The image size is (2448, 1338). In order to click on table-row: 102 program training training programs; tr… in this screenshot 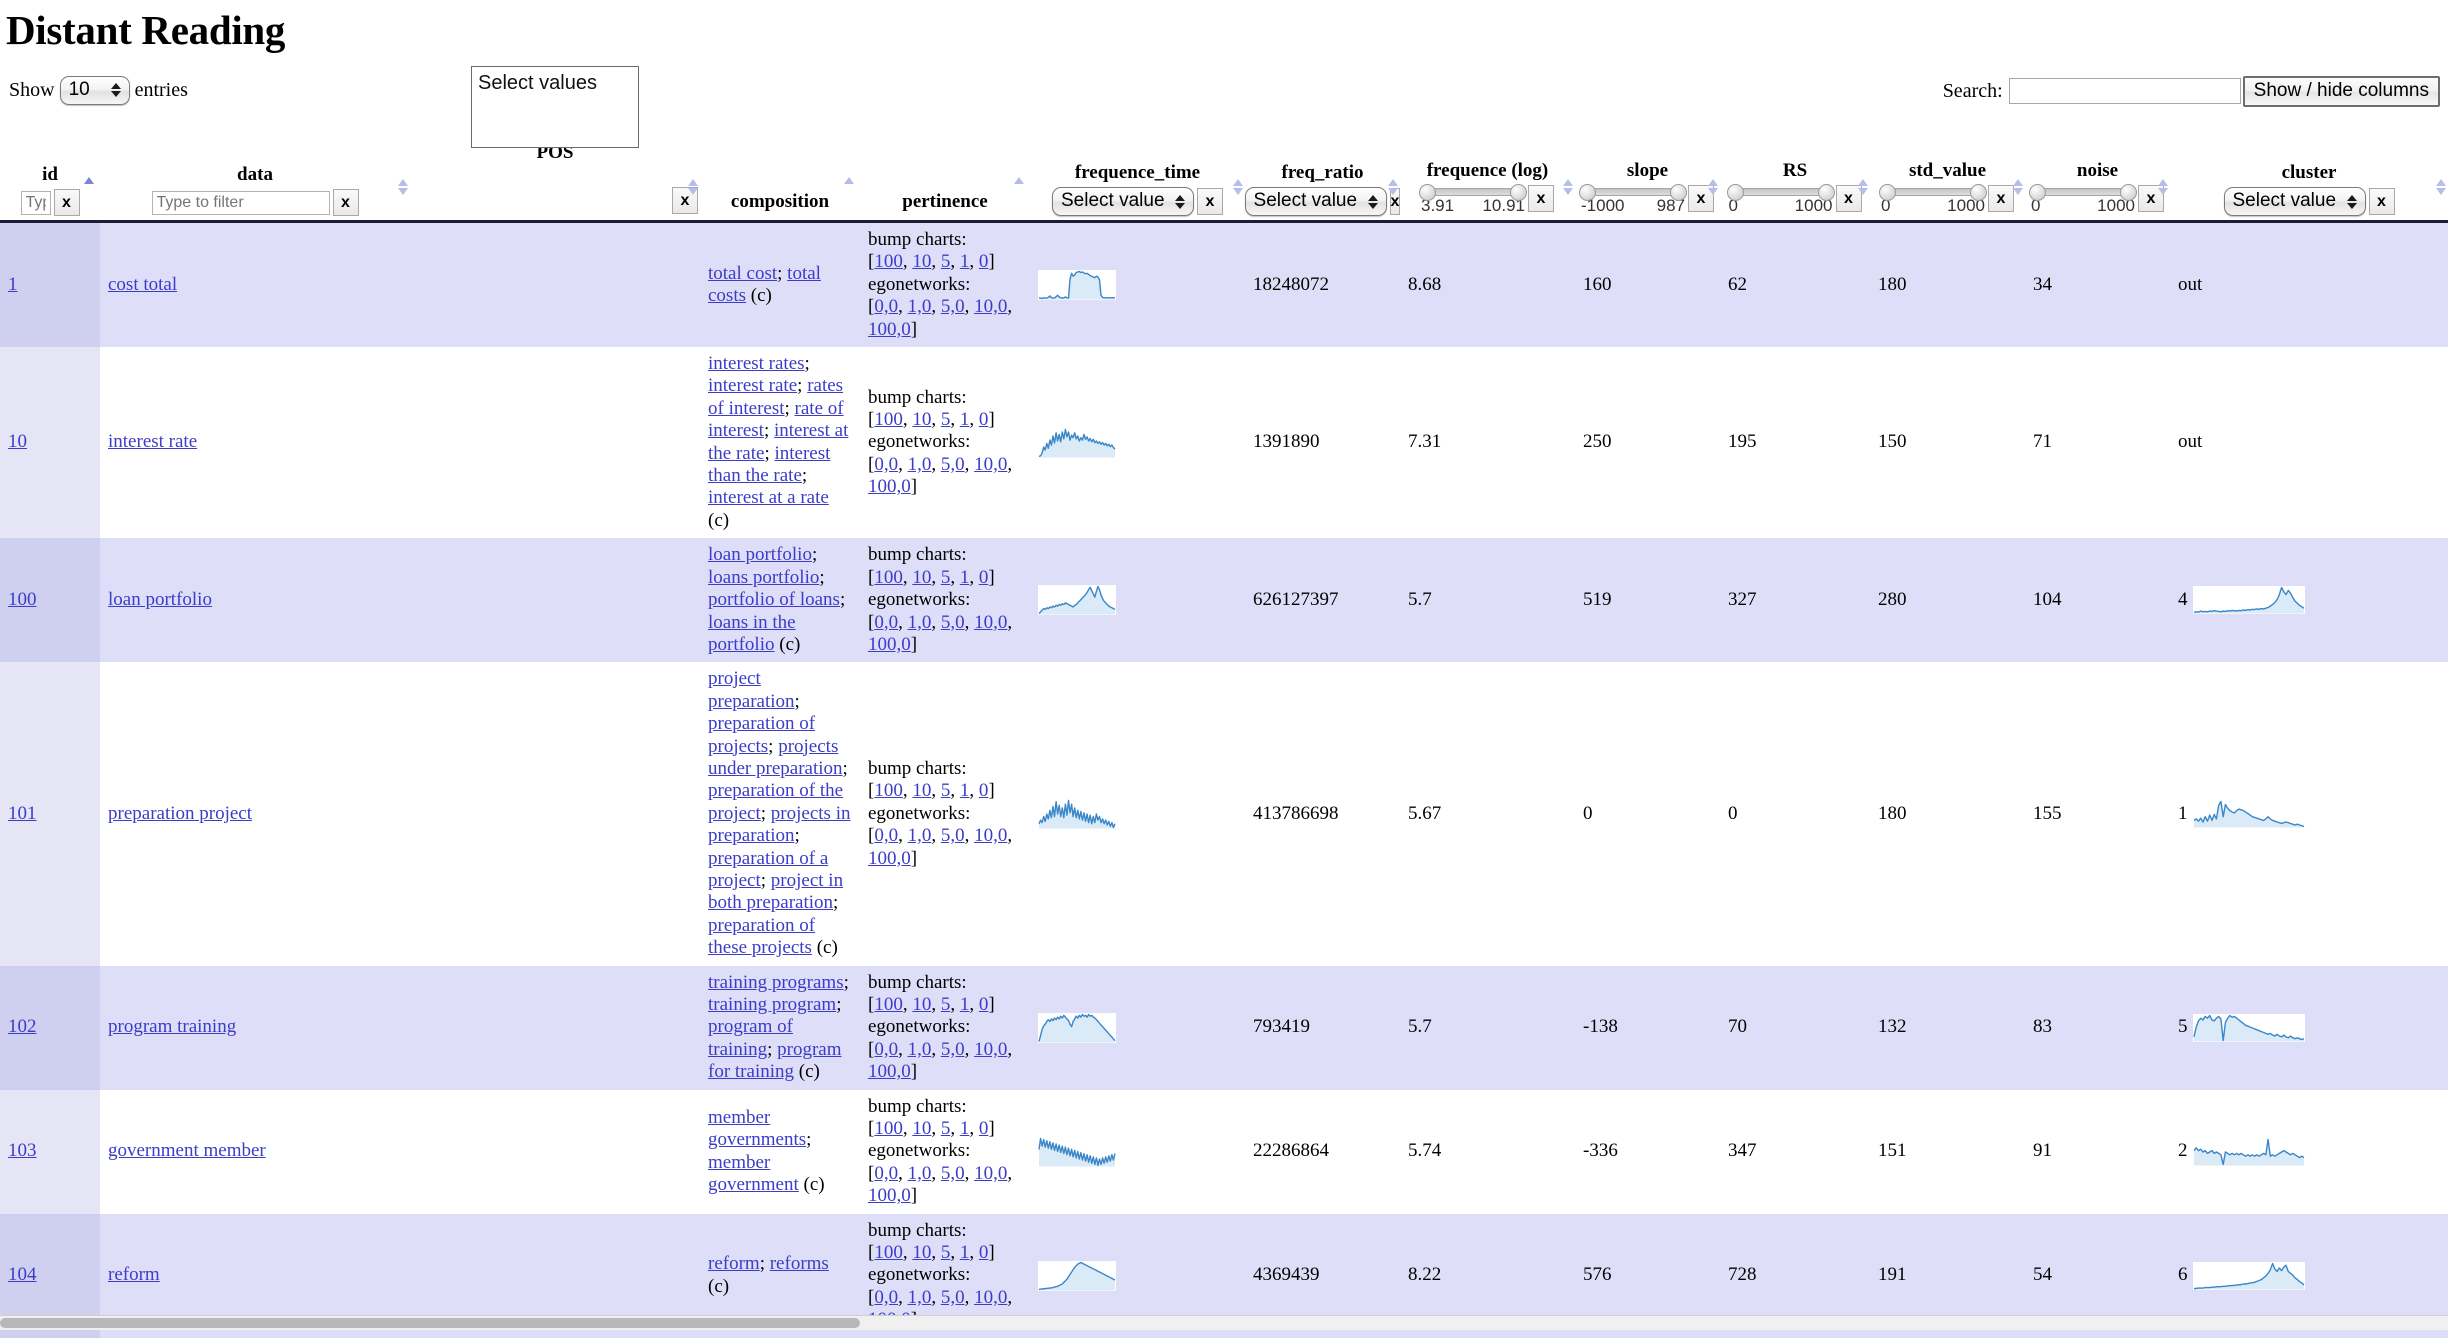, I will do `click(1224, 1027)`.